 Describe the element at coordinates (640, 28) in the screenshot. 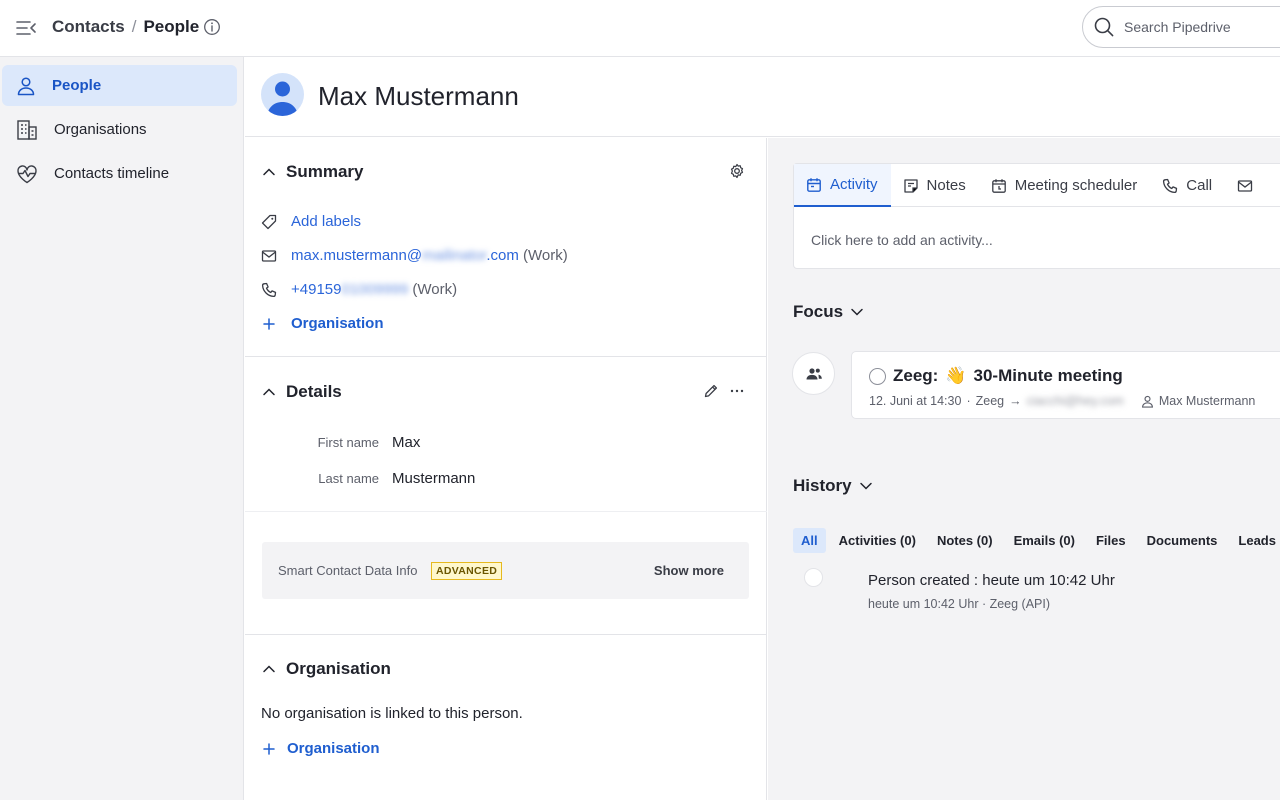

I see `top-bar: Contacts / People` at that location.